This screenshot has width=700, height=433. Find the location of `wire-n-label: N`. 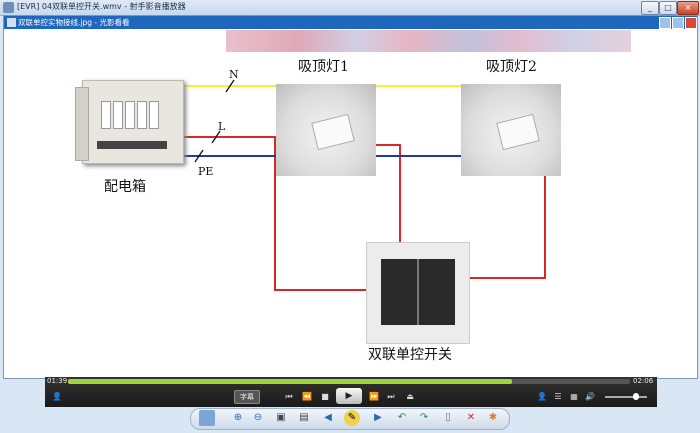

wire-n-label: N is located at coordinates (234, 74).